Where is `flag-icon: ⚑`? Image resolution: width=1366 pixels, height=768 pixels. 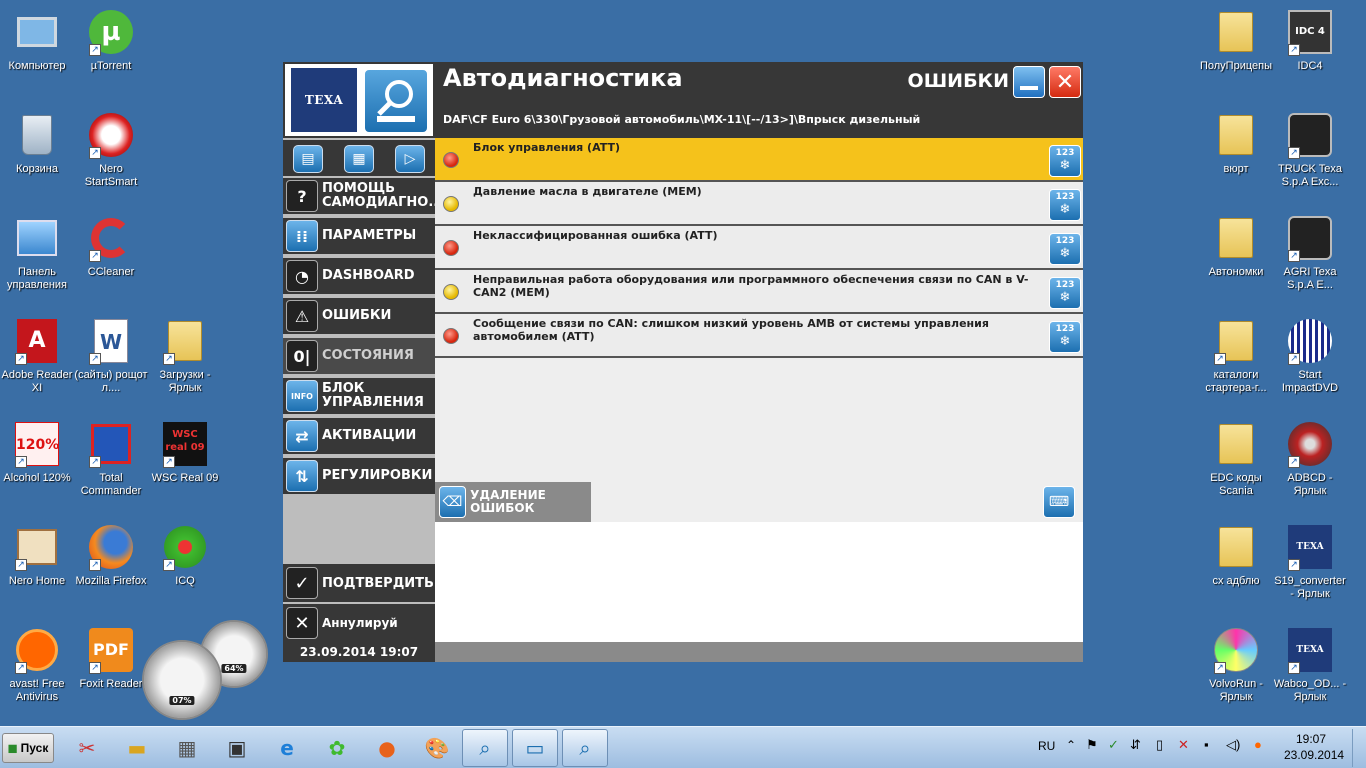 flag-icon: ⚑ is located at coordinates (1092, 745).